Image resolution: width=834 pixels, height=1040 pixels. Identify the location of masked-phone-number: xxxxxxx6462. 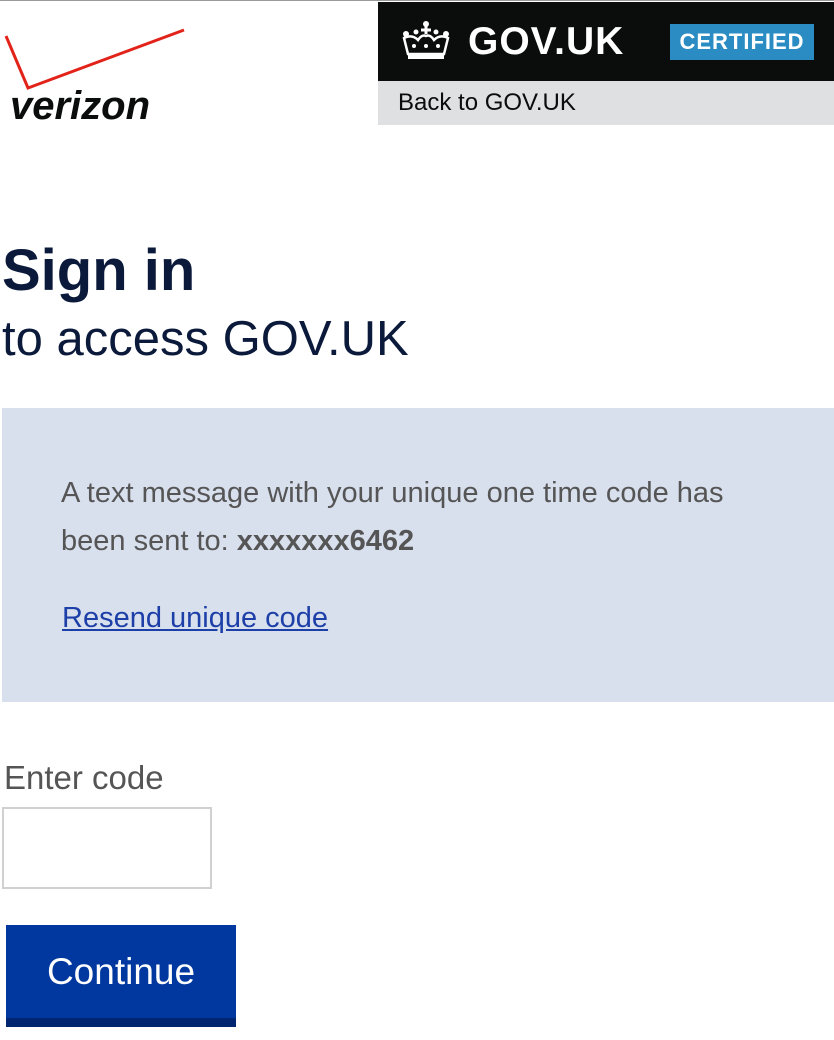
(325, 541).